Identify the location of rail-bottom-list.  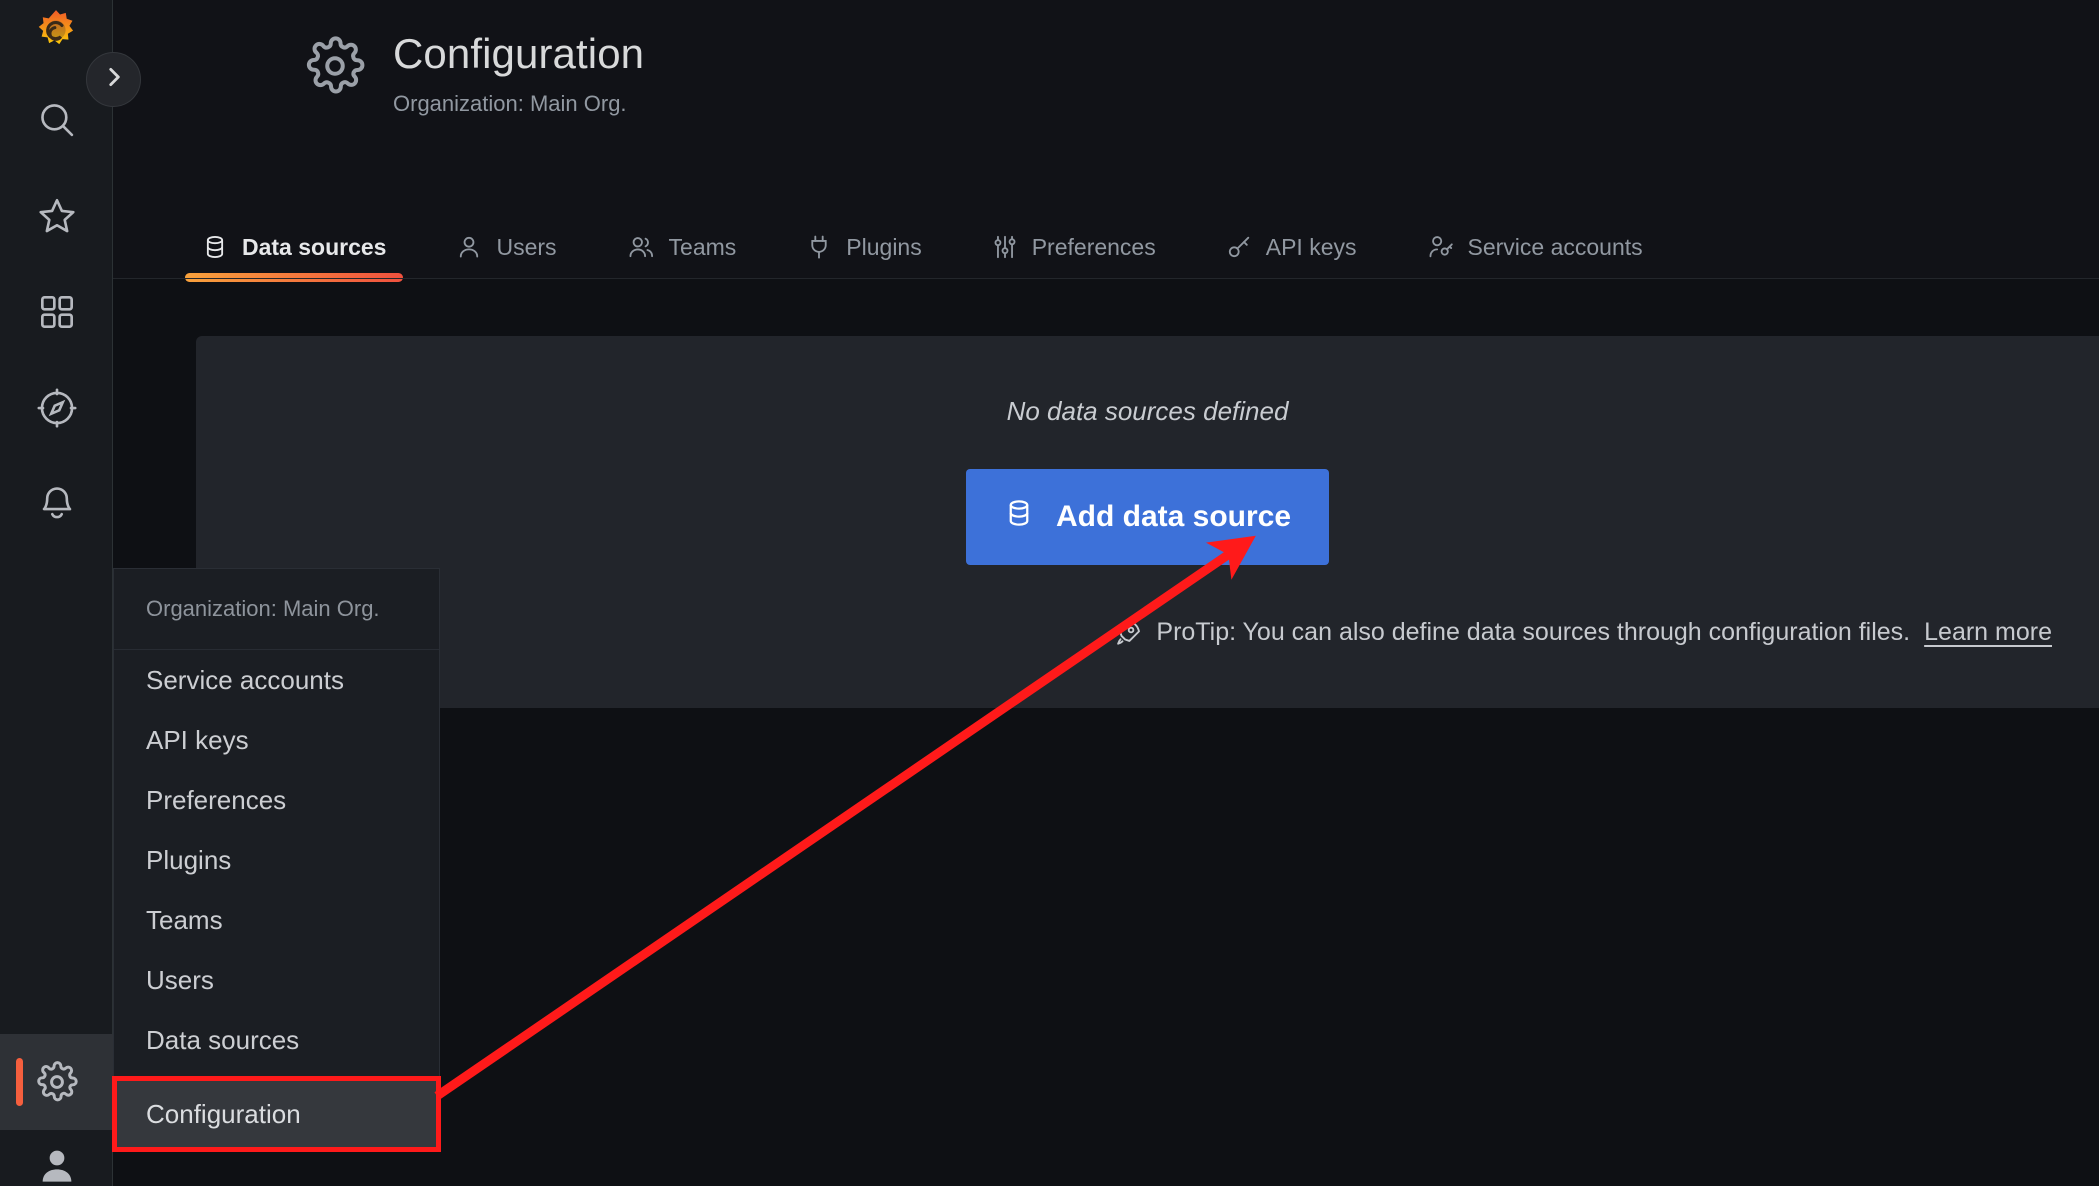
(56, 1110).